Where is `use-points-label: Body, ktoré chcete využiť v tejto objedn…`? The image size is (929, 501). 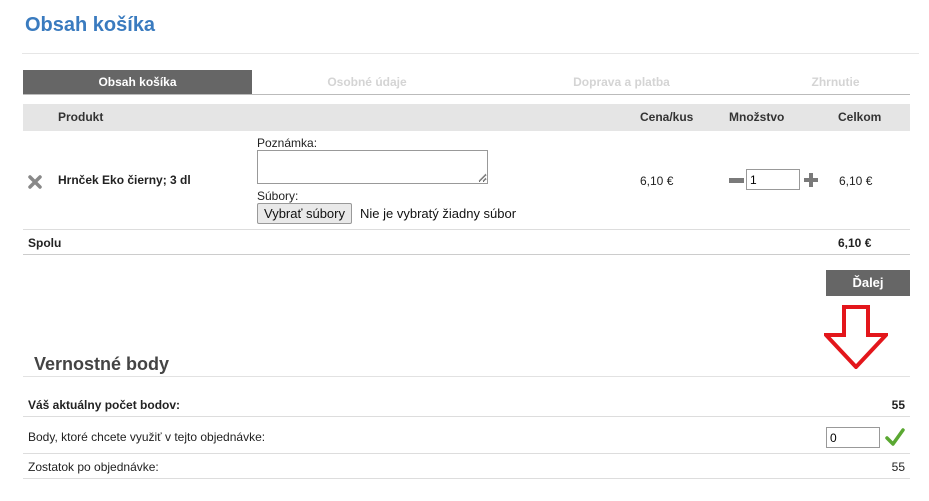
use-points-label: Body, ktoré chcete využiť v tejto objedn… is located at coordinates (147, 437).